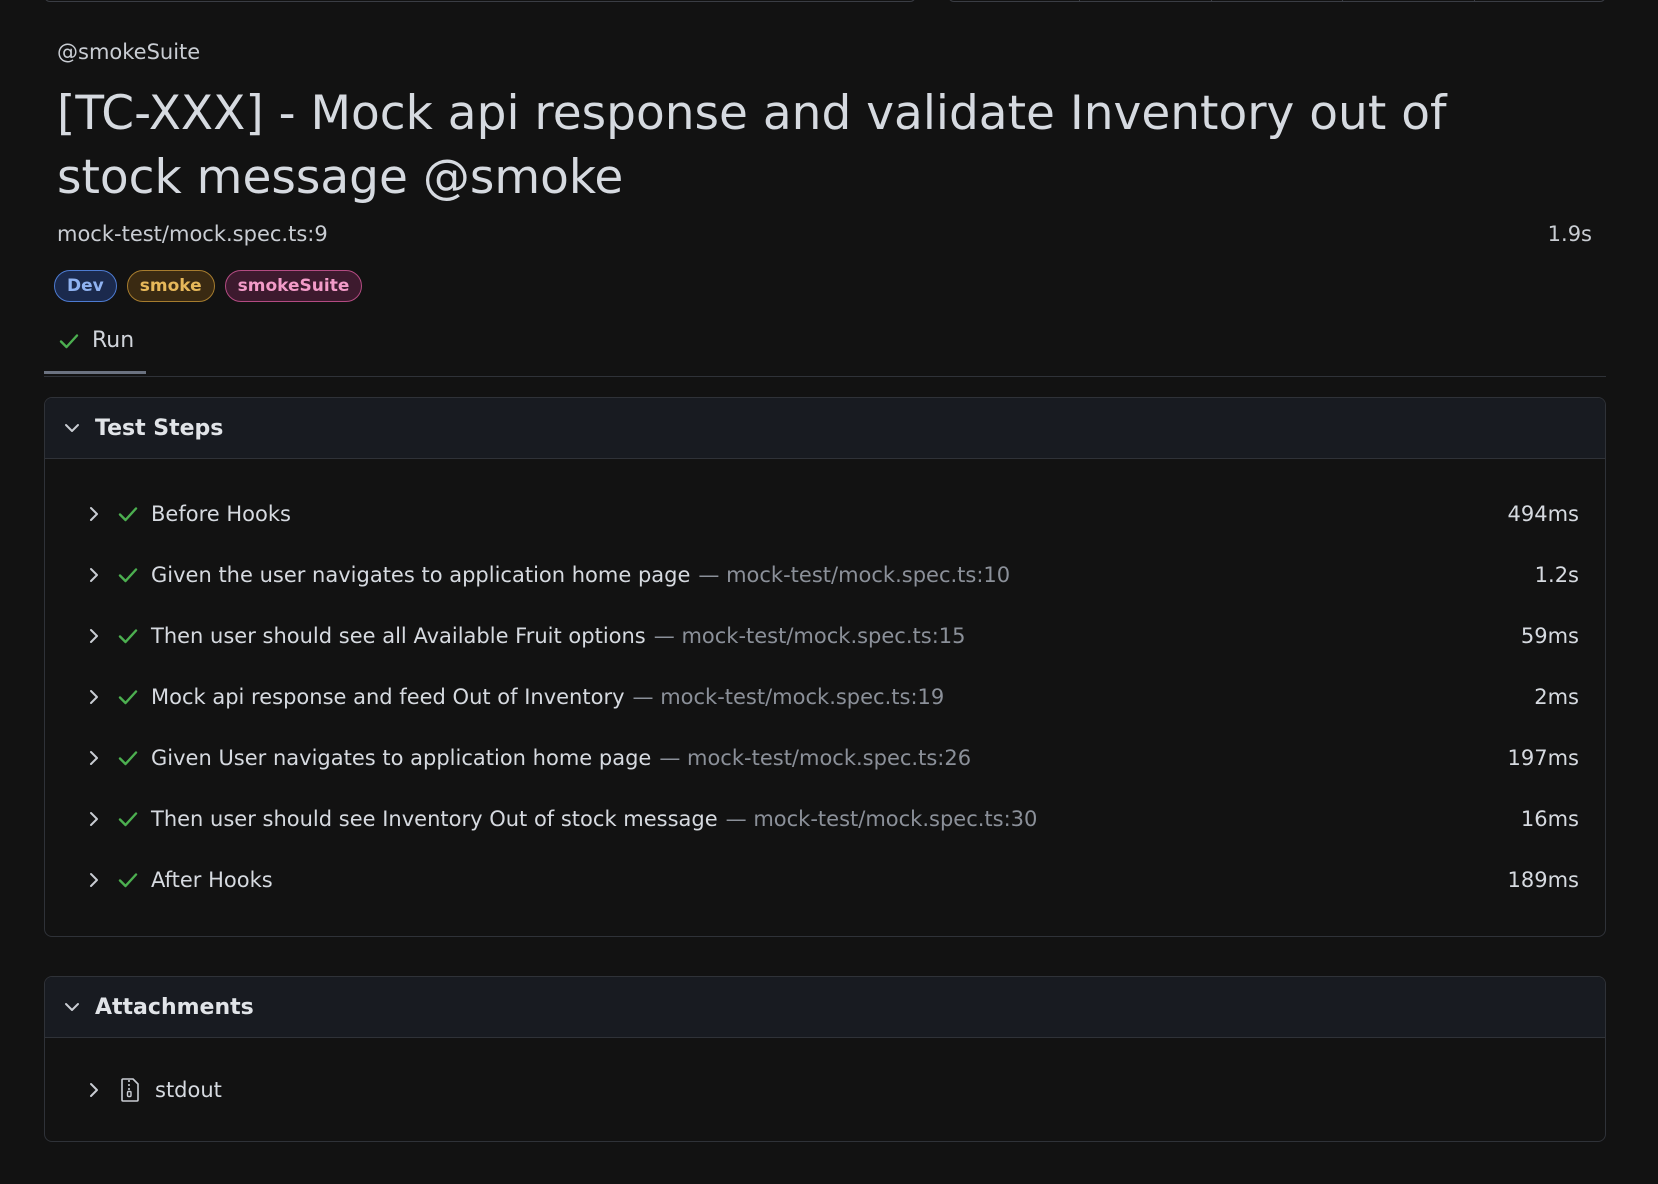 The image size is (1658, 1184). I want to click on attachments-header: Attachments, so click(825, 1007).